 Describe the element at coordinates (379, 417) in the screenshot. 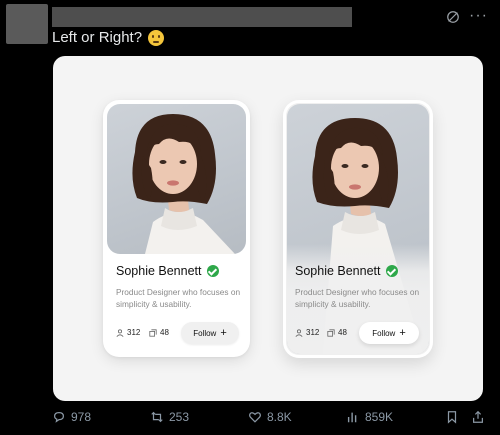

I see `view-count: 859K` at that location.